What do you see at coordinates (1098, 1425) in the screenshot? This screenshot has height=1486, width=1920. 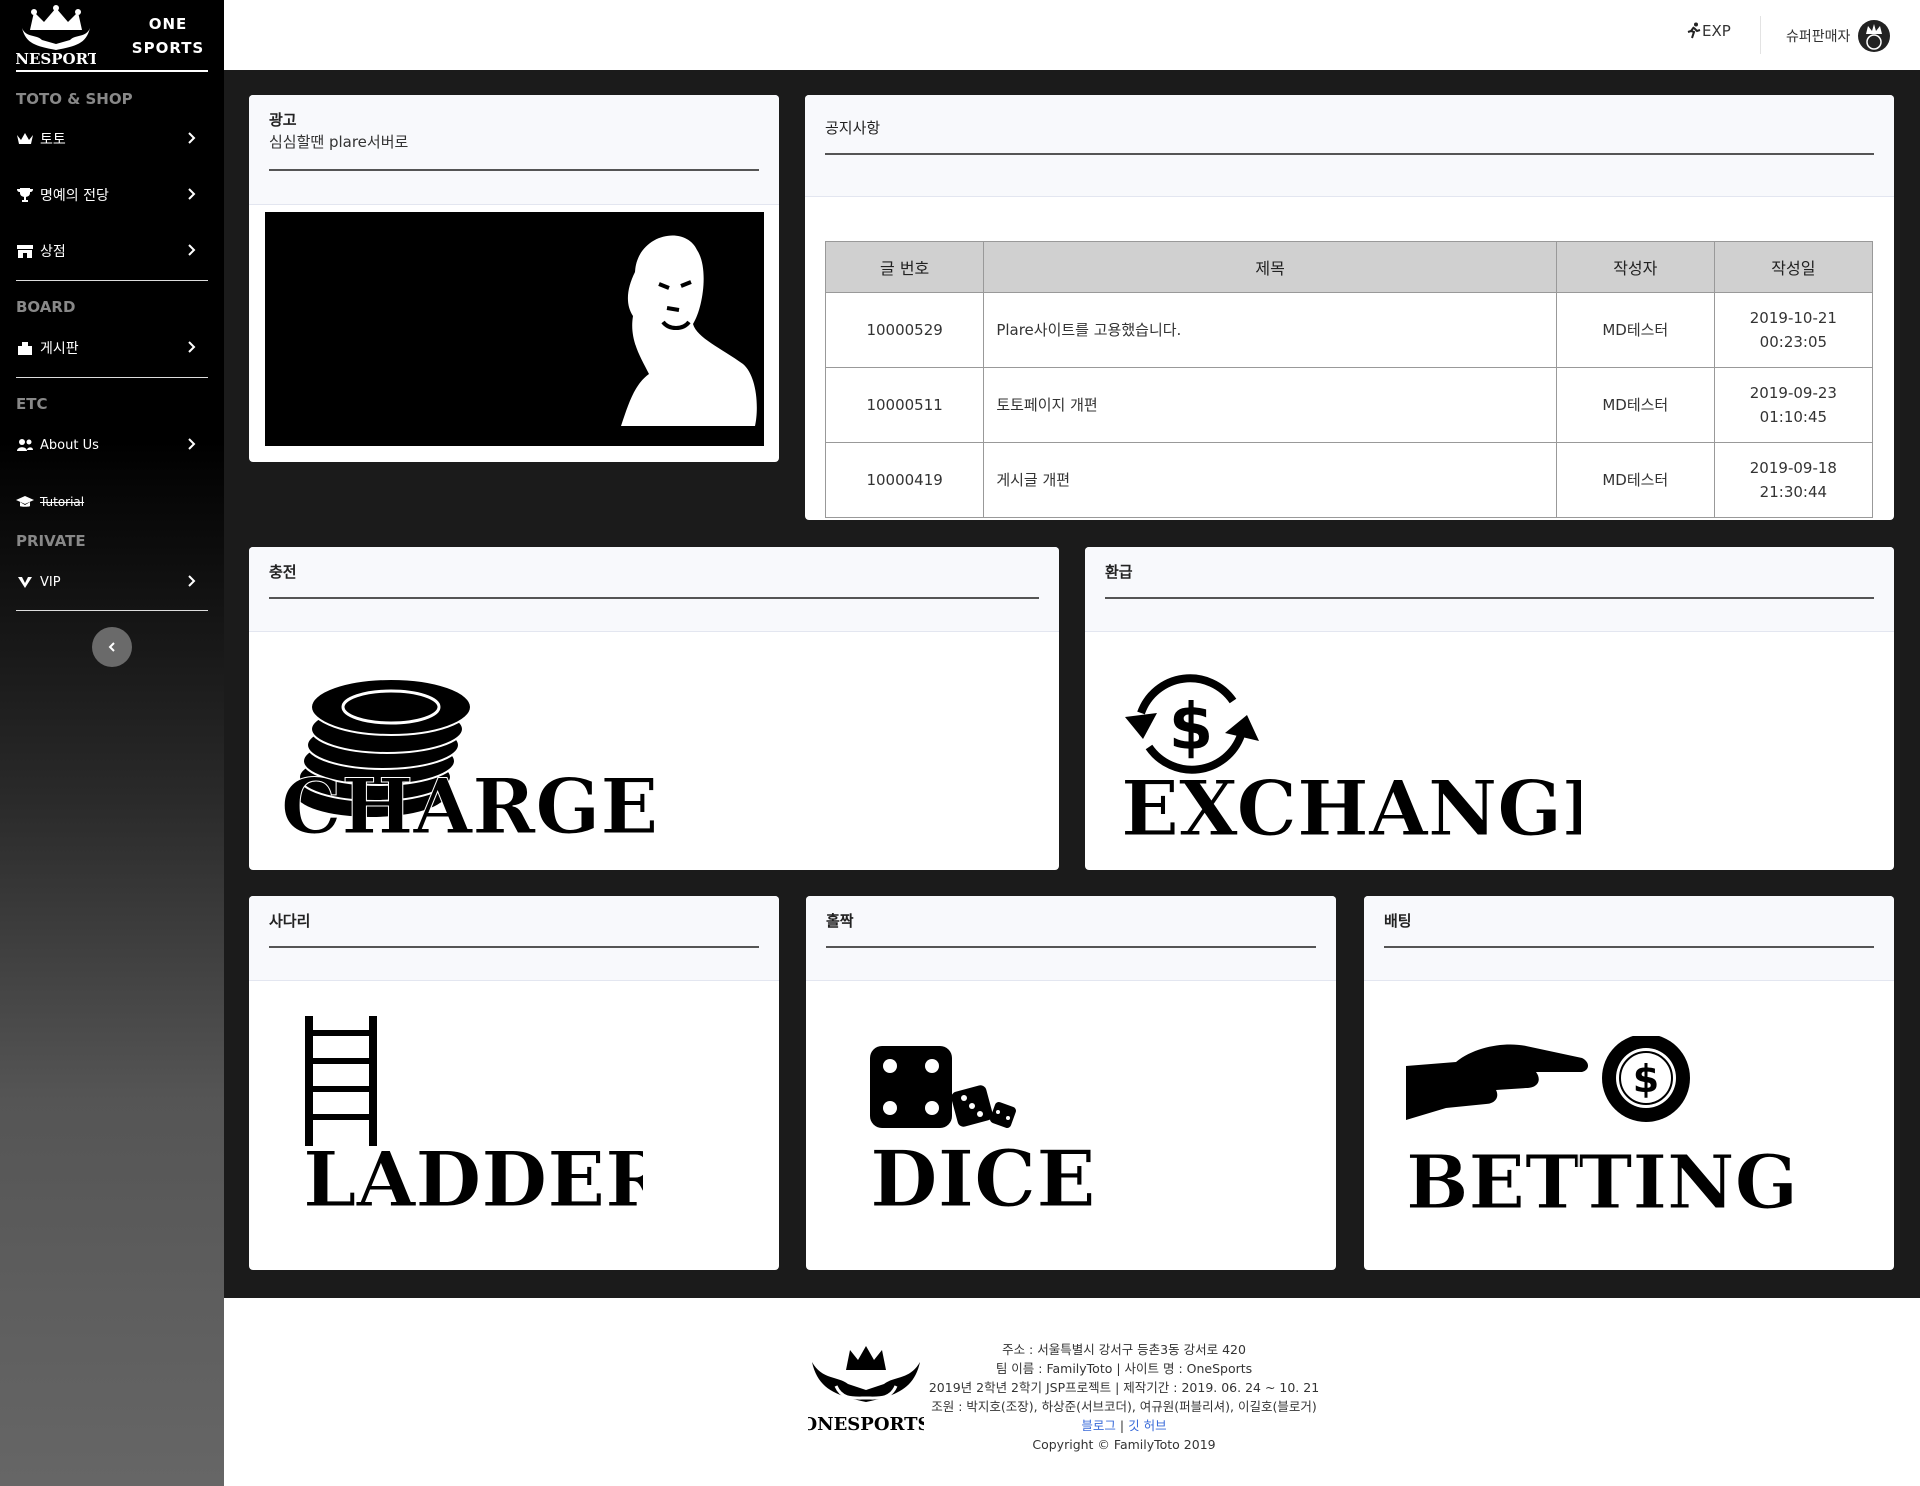 I see `blog-link: 블로그` at bounding box center [1098, 1425].